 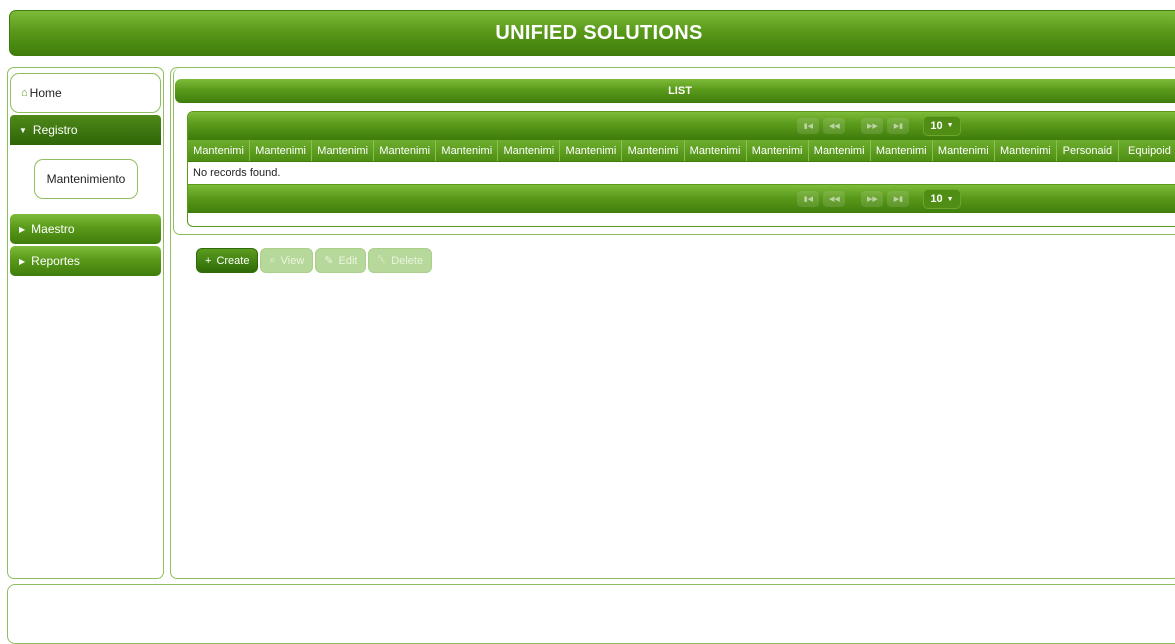 I want to click on sidebar-section-label: Reportes, so click(x=55, y=261).